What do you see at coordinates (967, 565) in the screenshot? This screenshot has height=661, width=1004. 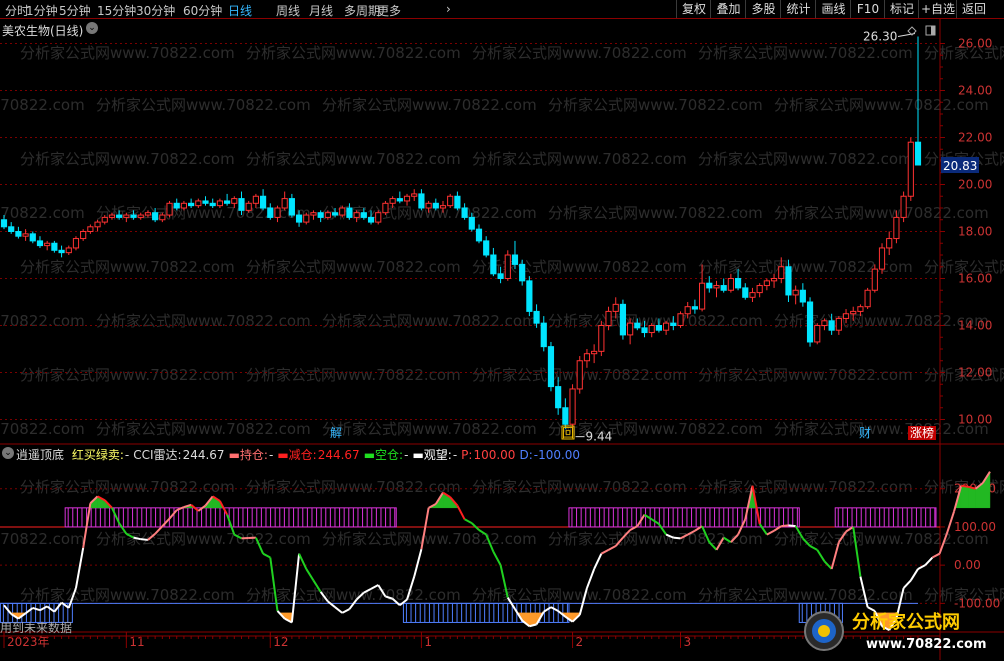 I see `indicator-tick-label: 0.00` at bounding box center [967, 565].